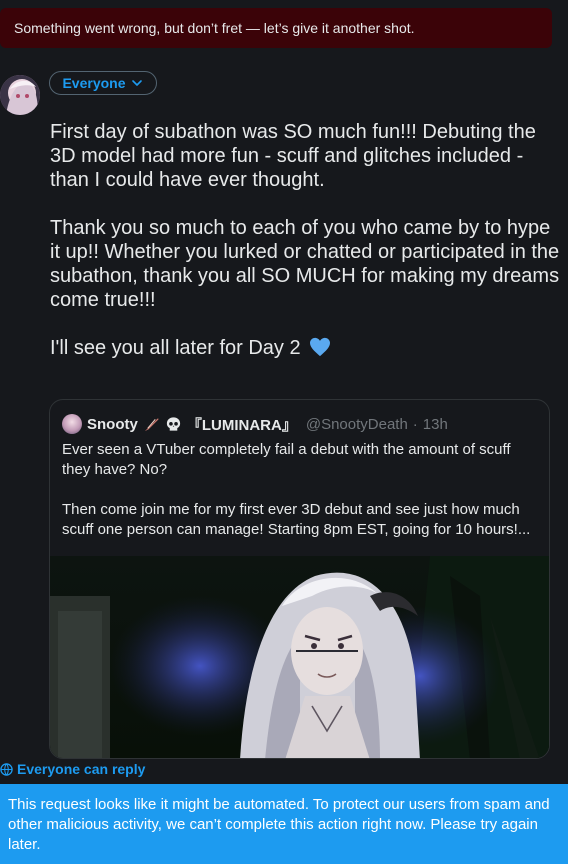 This screenshot has height=864, width=568. I want to click on composer-paragraph-text: I'll see you all later for Day 2, so click(175, 348).